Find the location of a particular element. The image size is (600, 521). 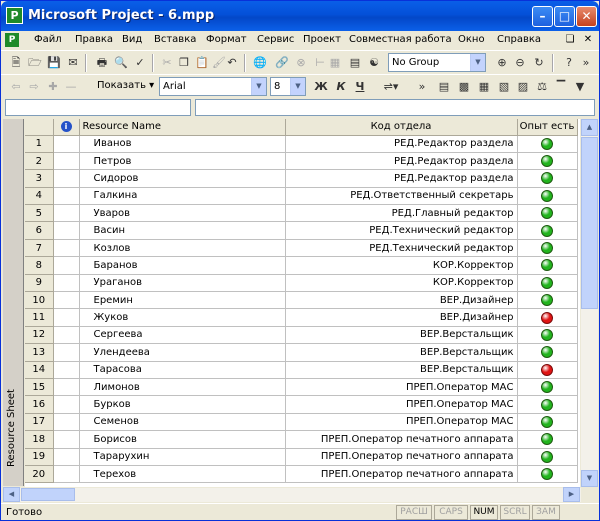

row-number: 3 is located at coordinates (39, 178).